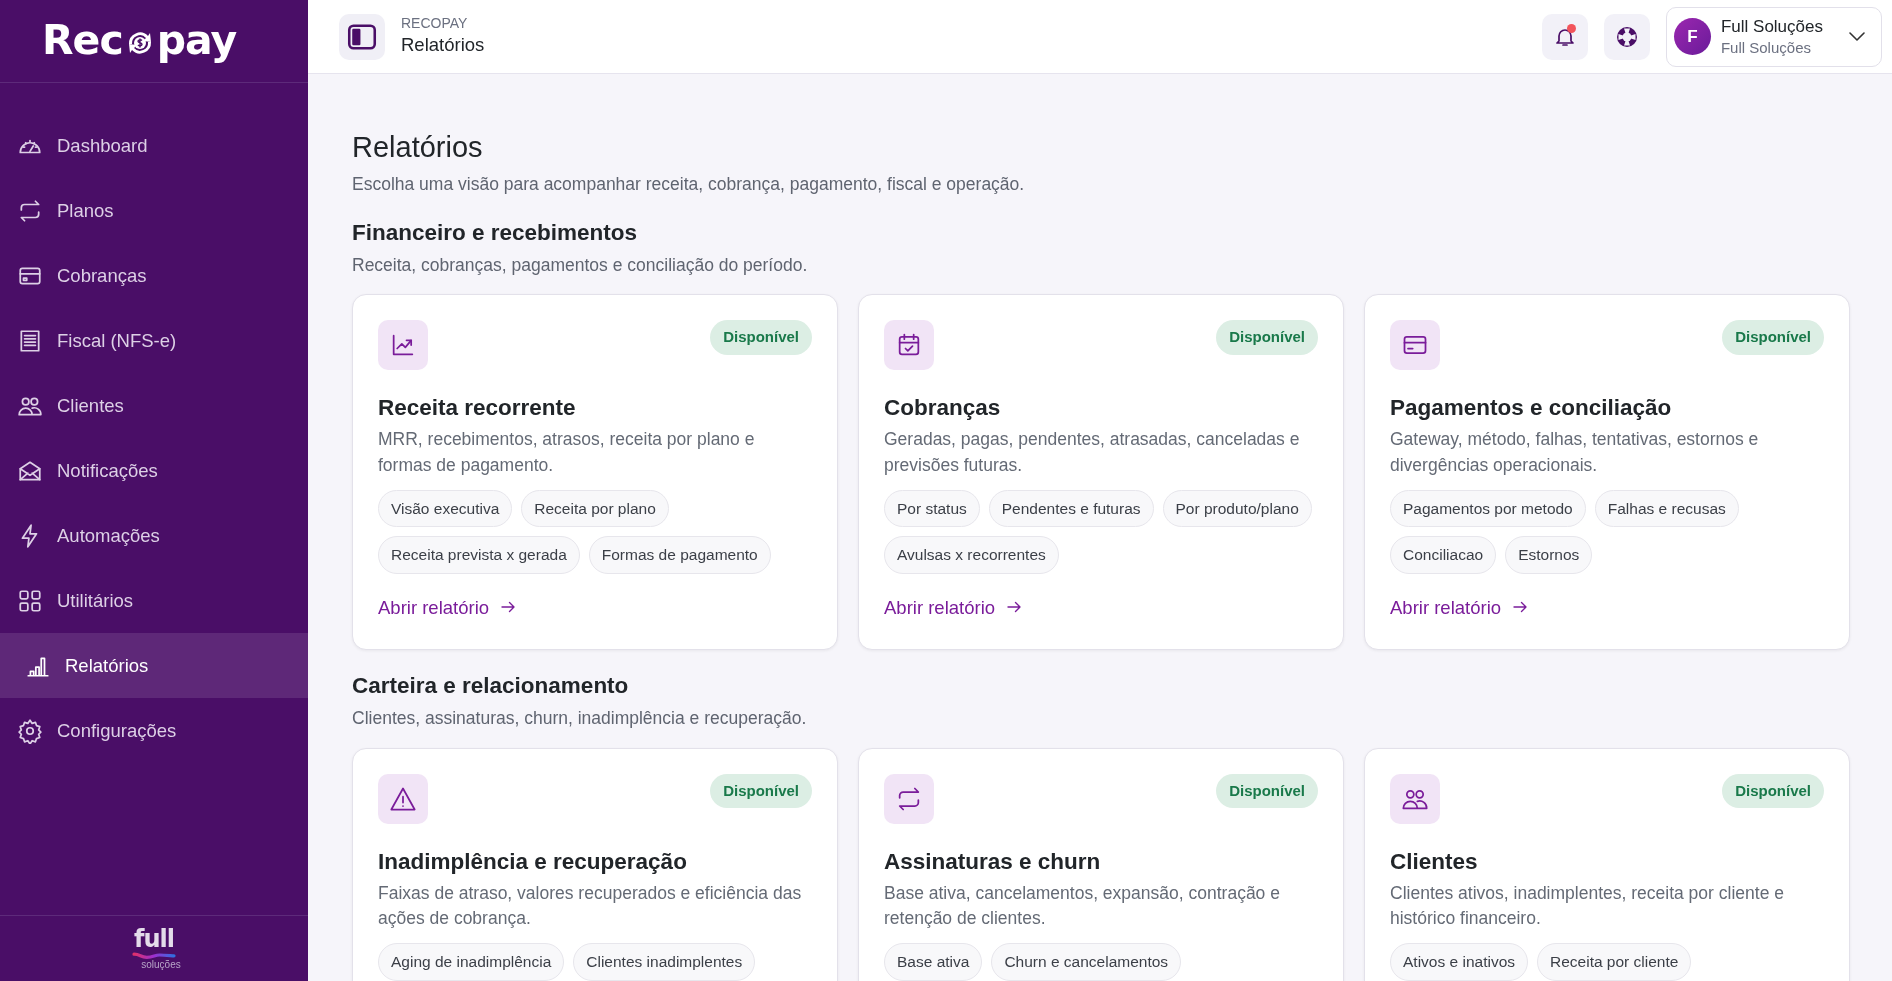 This screenshot has height=981, width=1892. What do you see at coordinates (418, 147) in the screenshot?
I see `page-heading: Relatórios` at bounding box center [418, 147].